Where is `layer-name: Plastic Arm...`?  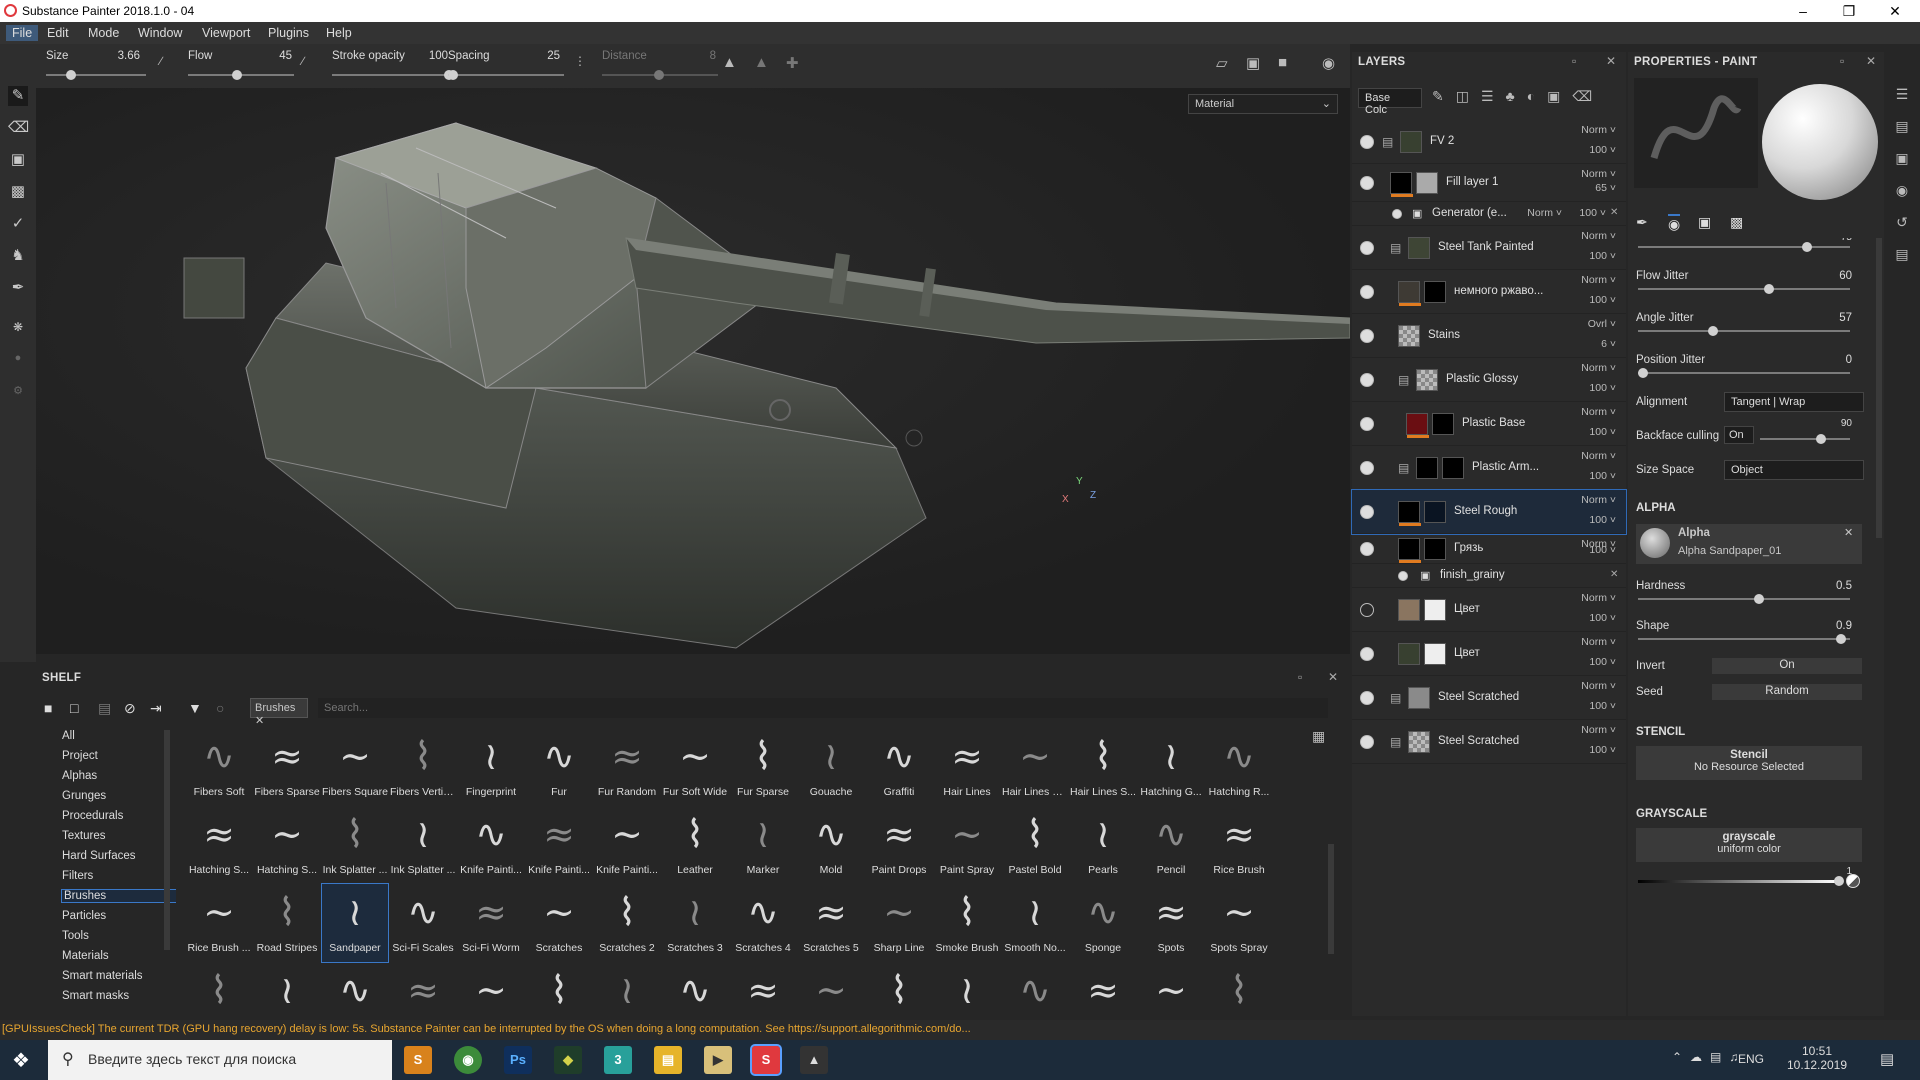 layer-name: Plastic Arm... is located at coordinates (1505, 467).